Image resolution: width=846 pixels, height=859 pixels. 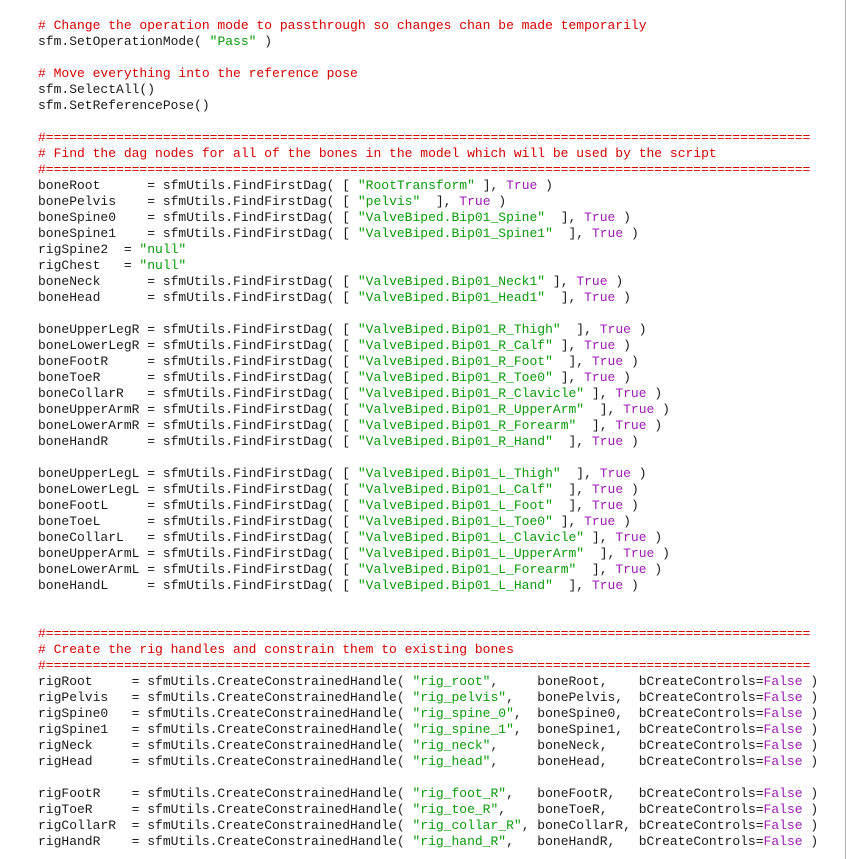 What do you see at coordinates (198, 393) in the screenshot?
I see `code-text: boneCollarR = sfmUtils.FindFirstDag( [` at bounding box center [198, 393].